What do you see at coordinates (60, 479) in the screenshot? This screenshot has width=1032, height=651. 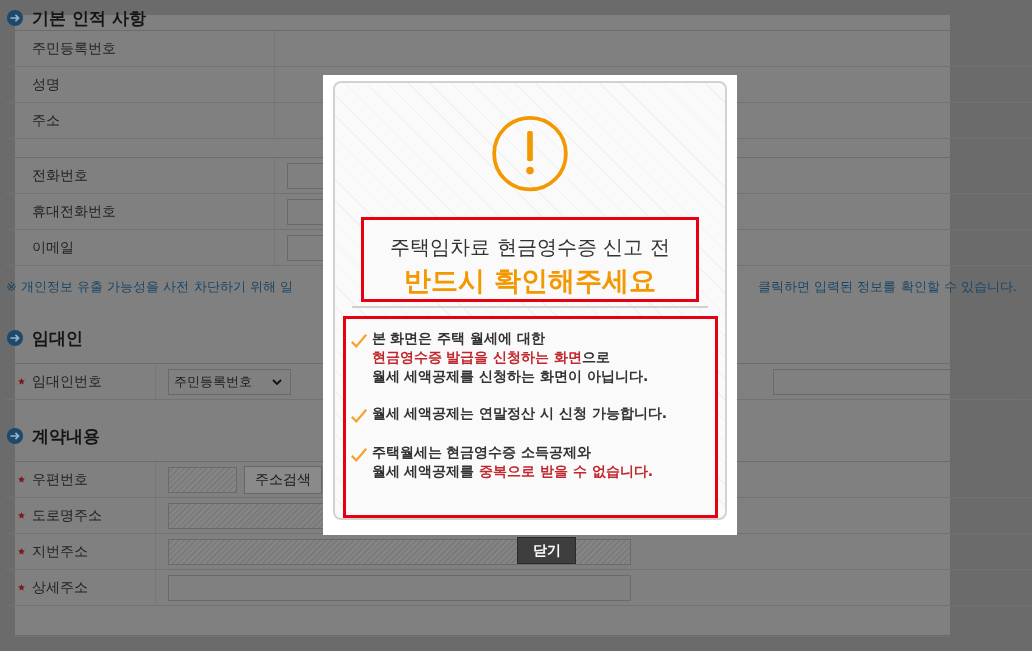 I see `field-label: 우편번호` at bounding box center [60, 479].